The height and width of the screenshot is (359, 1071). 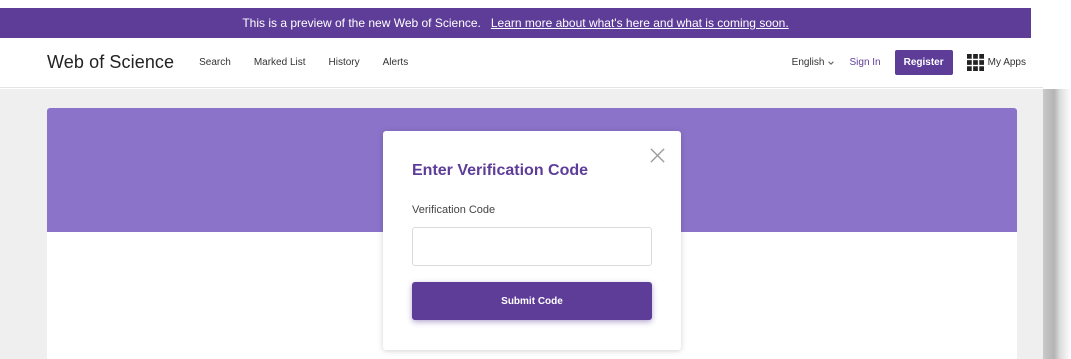 What do you see at coordinates (975, 62) in the screenshot?
I see `grid-icon` at bounding box center [975, 62].